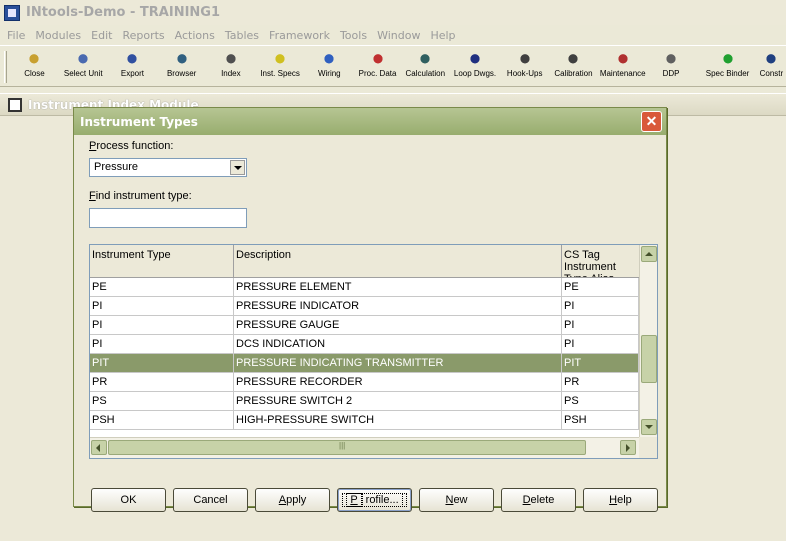  What do you see at coordinates (181, 67) in the screenshot?
I see `toolbar-browser-button: Browser` at bounding box center [181, 67].